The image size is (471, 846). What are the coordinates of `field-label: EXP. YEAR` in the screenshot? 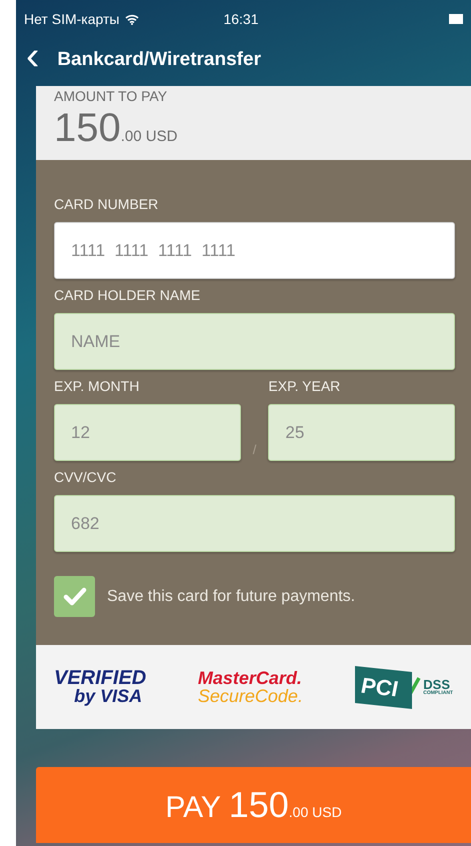 It's located at (305, 386).